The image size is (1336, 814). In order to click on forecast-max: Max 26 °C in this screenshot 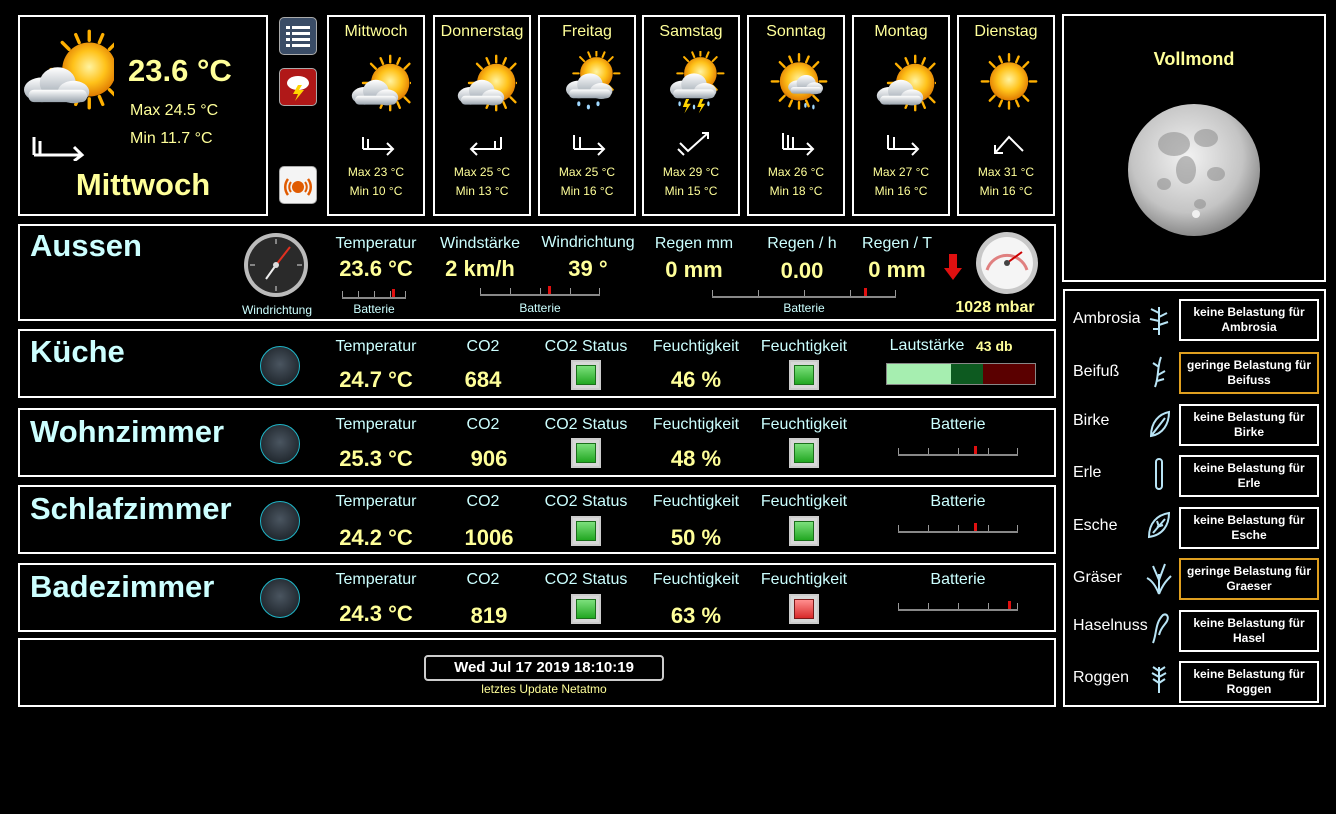, I will do `click(796, 172)`.